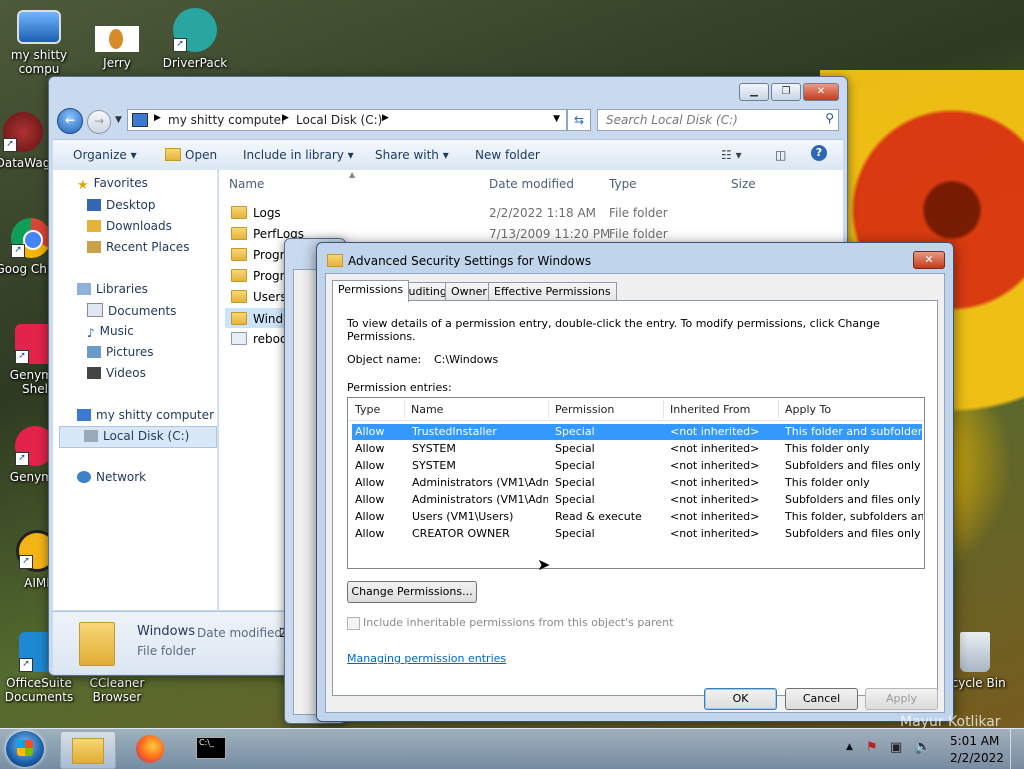 The width and height of the screenshot is (1024, 769). Describe the element at coordinates (974, 741) in the screenshot. I see `clock-time: 5:01 AM` at that location.